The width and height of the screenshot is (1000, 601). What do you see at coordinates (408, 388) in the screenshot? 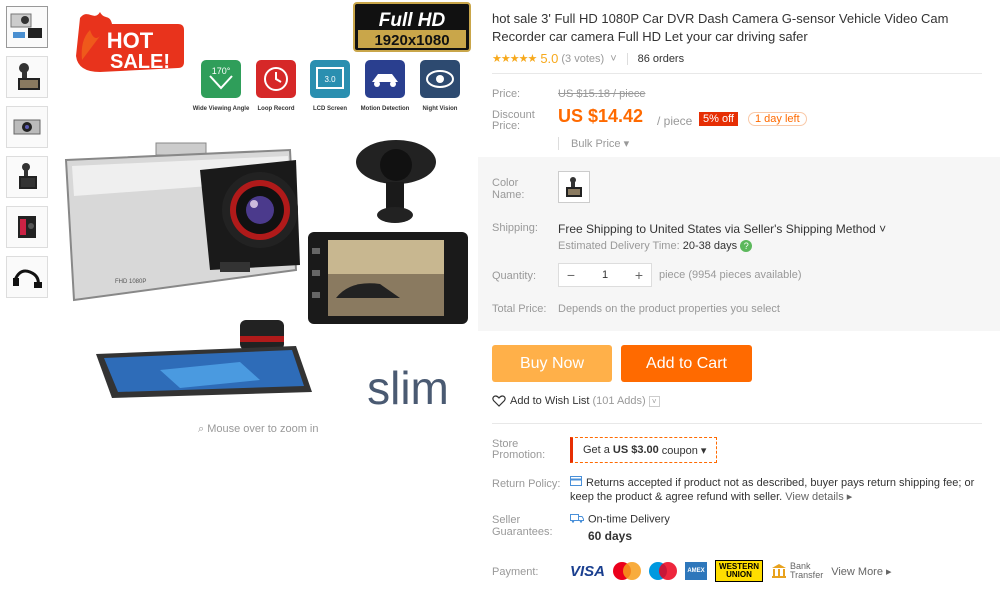
I see `slim-text: slim` at bounding box center [408, 388].